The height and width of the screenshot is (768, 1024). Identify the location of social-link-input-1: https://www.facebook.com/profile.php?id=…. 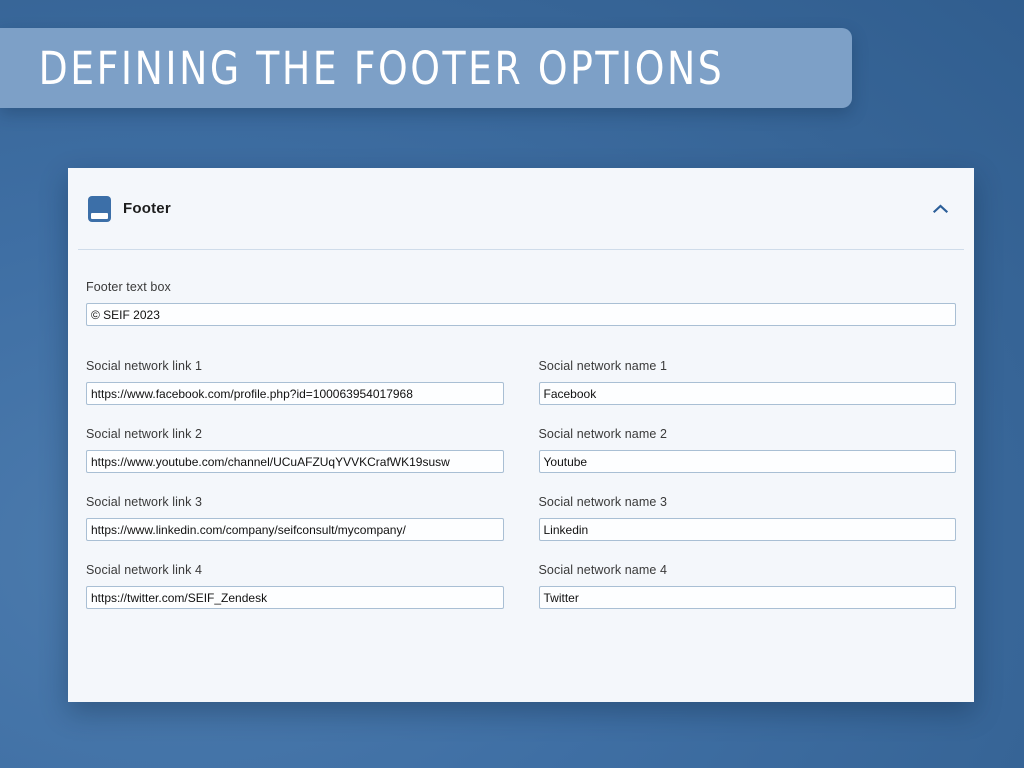
(295, 393).